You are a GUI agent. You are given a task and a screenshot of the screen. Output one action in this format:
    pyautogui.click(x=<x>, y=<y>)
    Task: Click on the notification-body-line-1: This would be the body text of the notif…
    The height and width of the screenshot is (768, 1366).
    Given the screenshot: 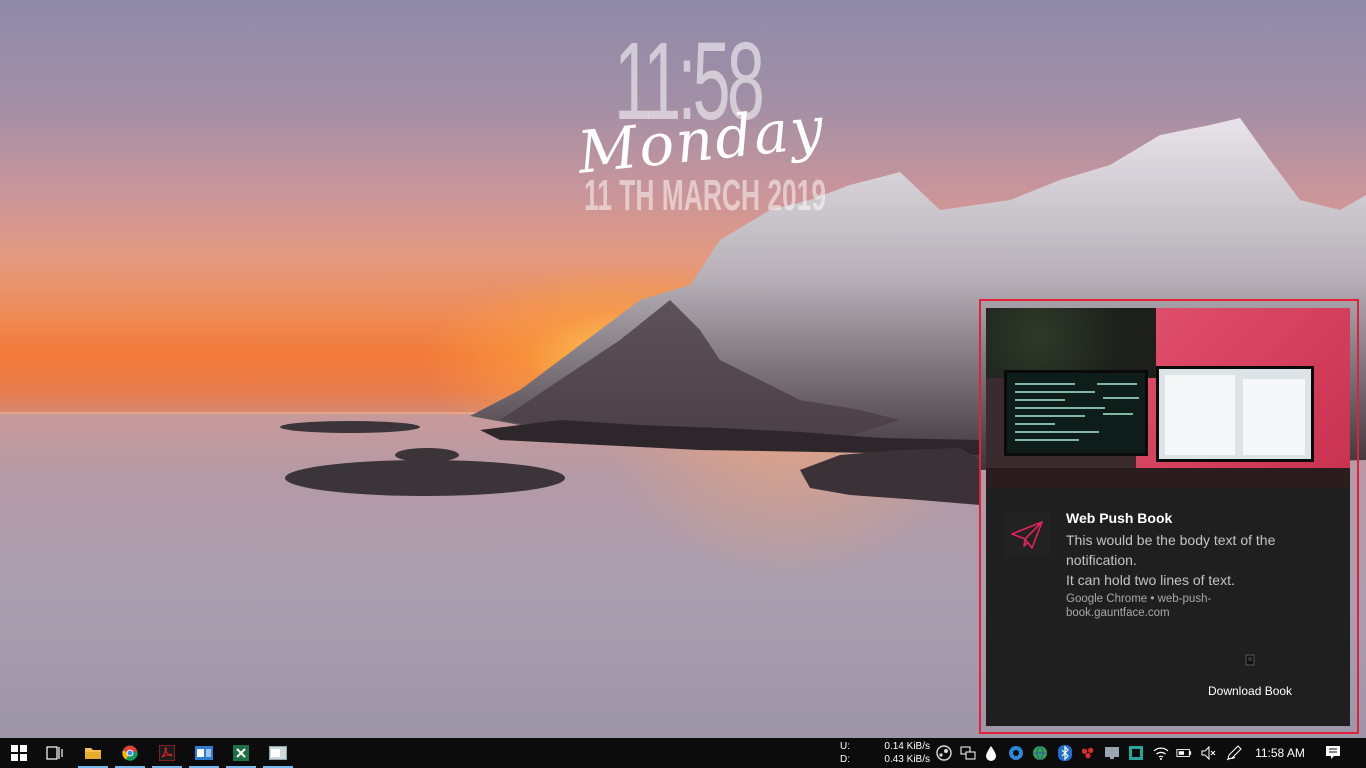 What is the action you would take?
    pyautogui.click(x=1171, y=550)
    